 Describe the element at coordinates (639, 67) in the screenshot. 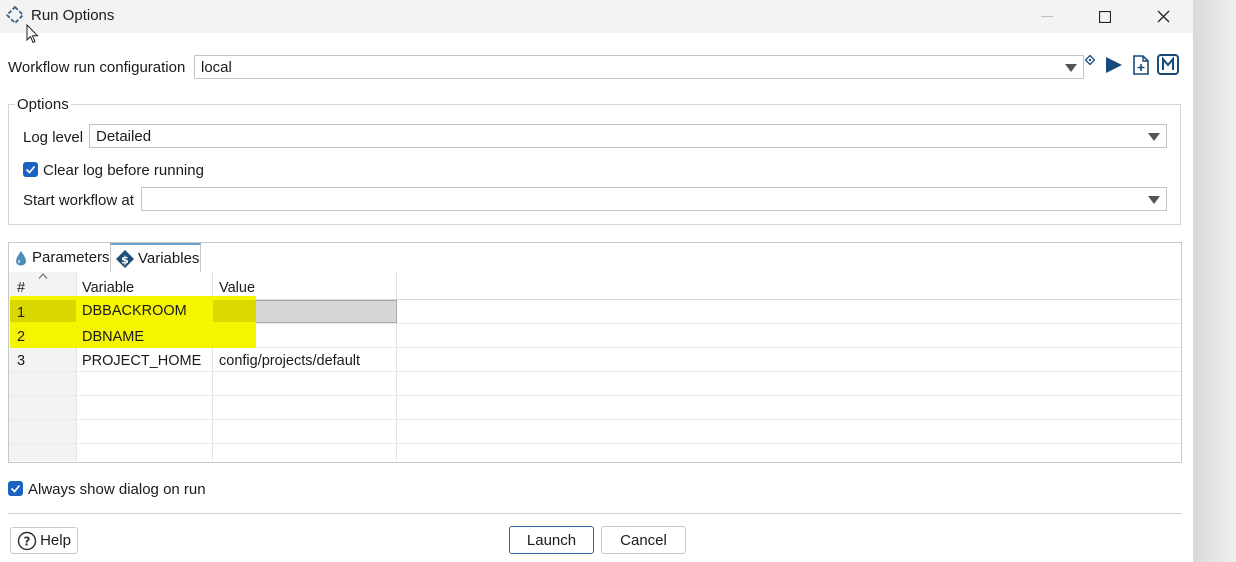

I see `run-config-select: local` at that location.